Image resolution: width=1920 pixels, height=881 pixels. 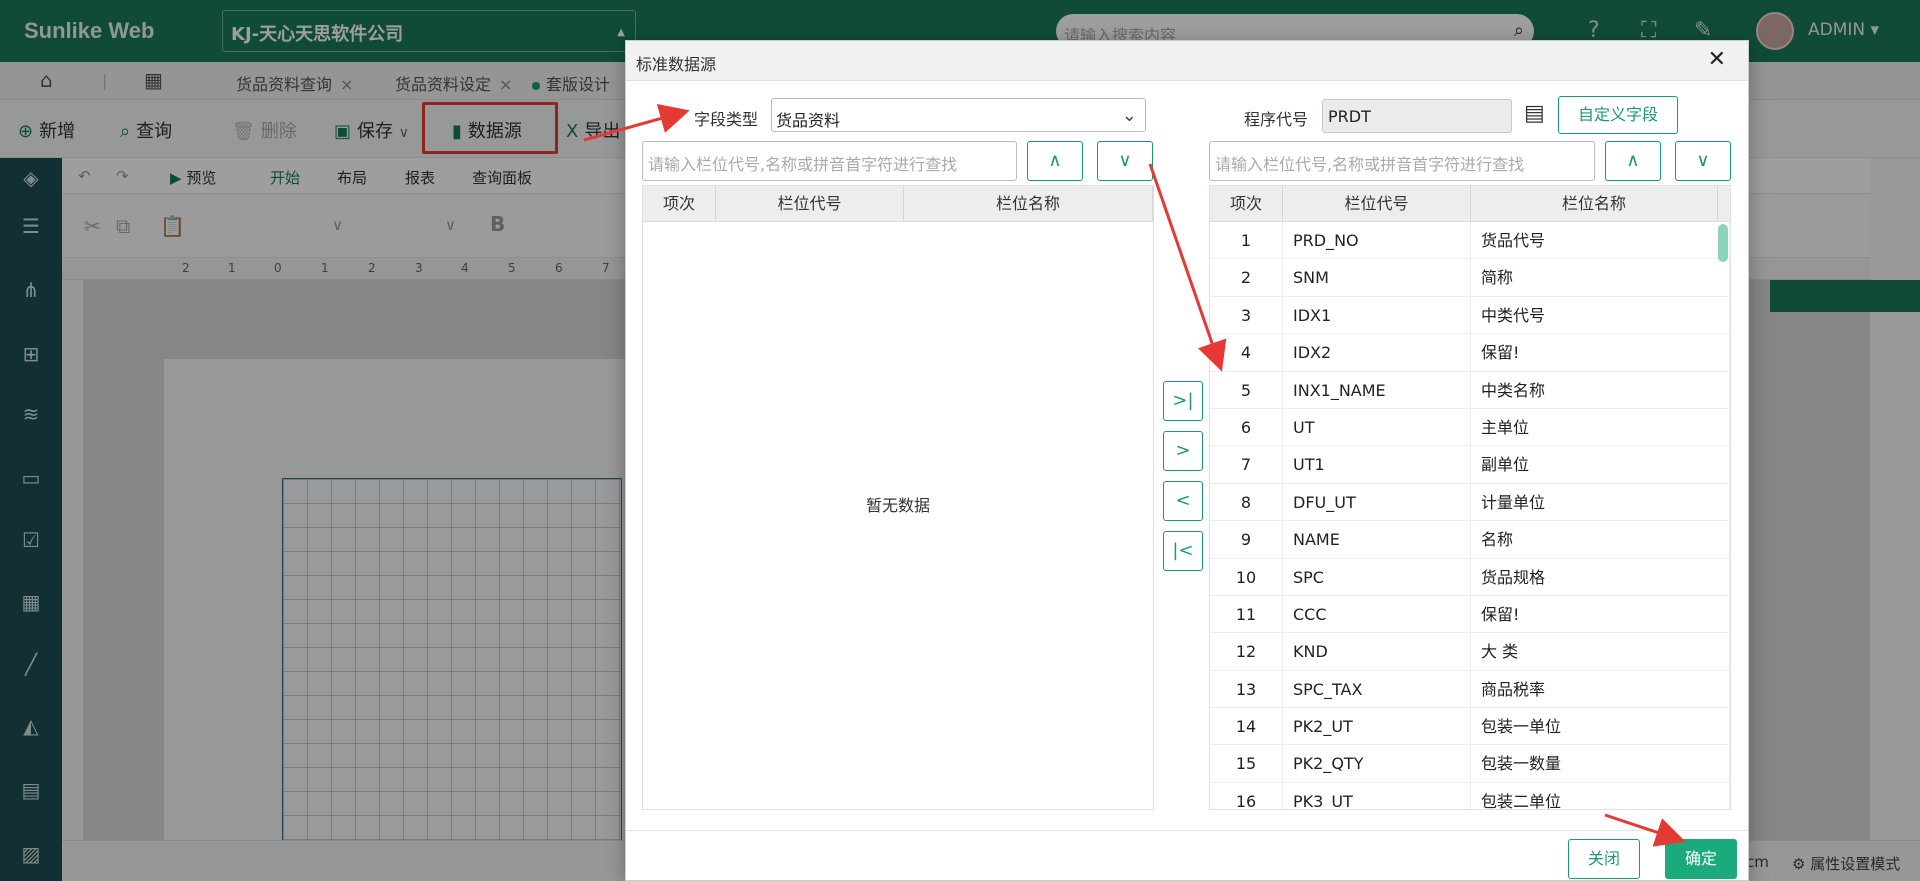 What do you see at coordinates (1600, 763) in the screenshot?
I see `row-name: 包装一数量` at bounding box center [1600, 763].